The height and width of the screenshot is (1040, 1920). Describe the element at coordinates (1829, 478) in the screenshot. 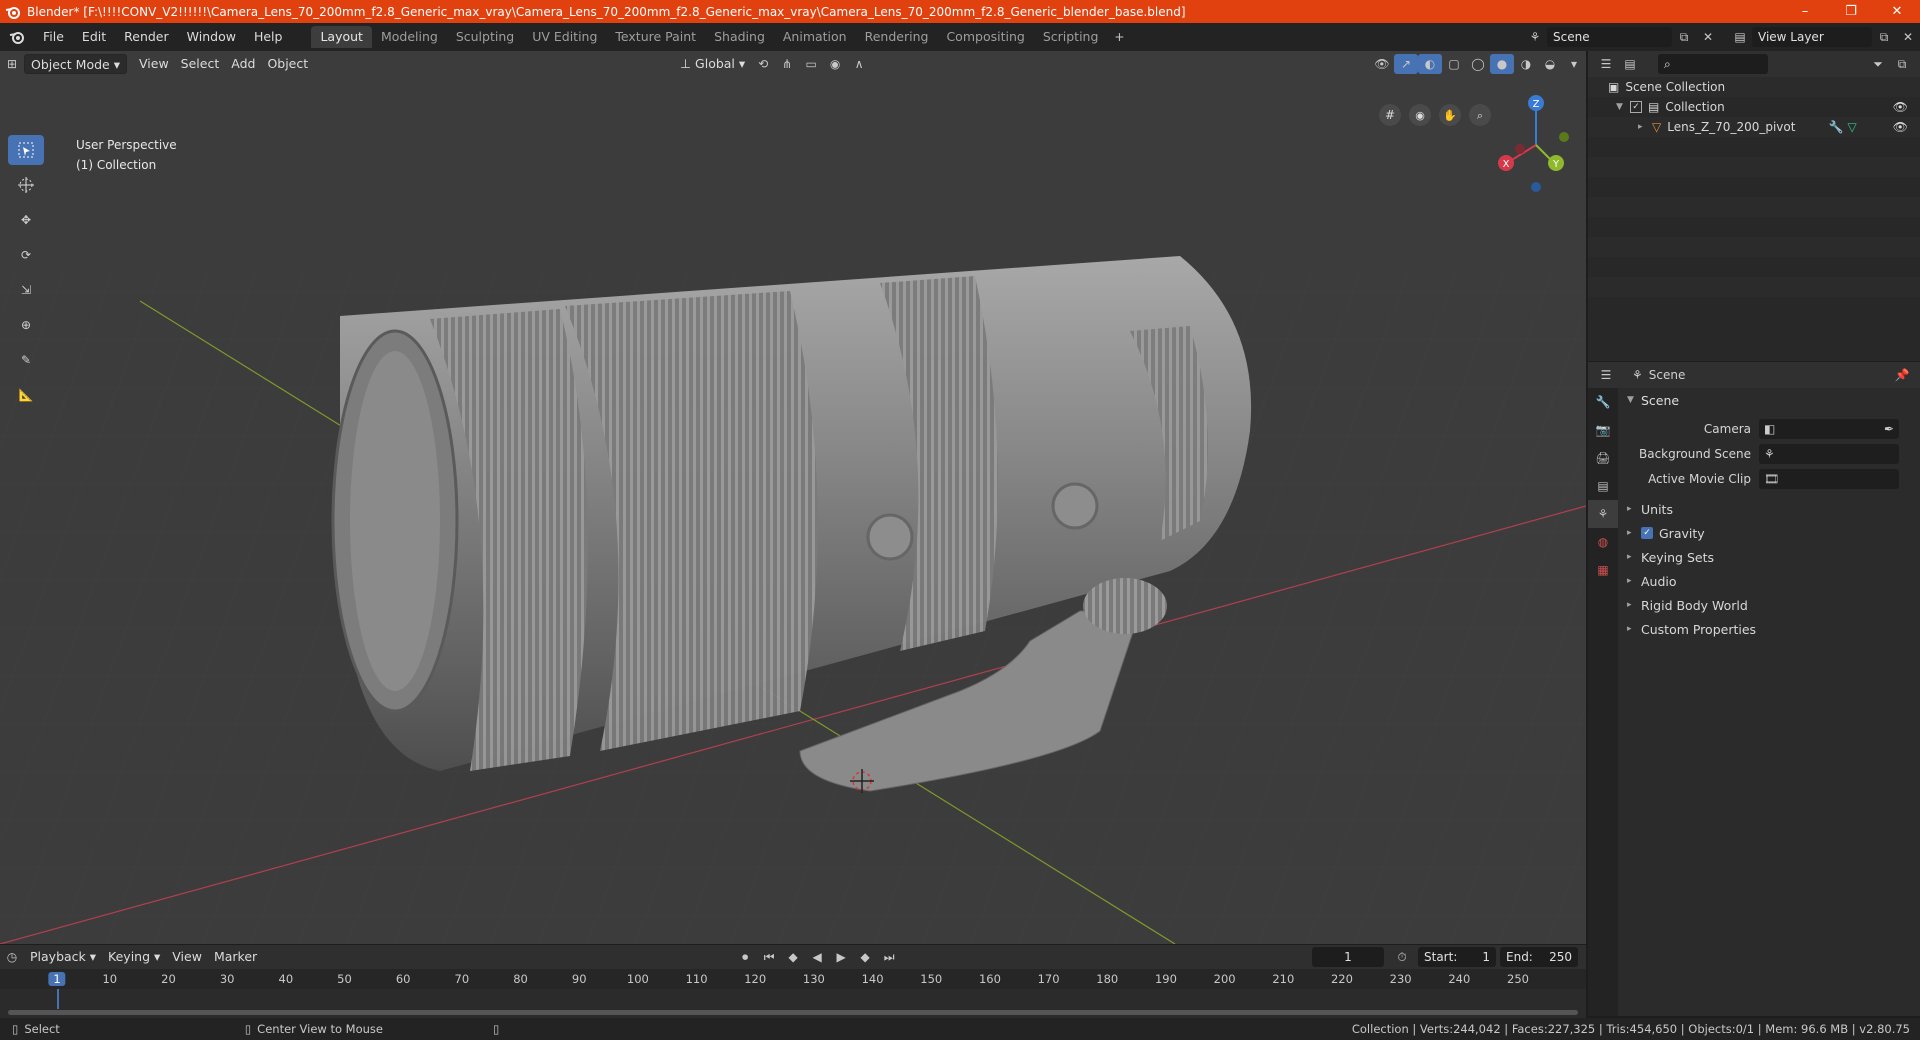

I see `movie-clip-field: 🎞` at that location.